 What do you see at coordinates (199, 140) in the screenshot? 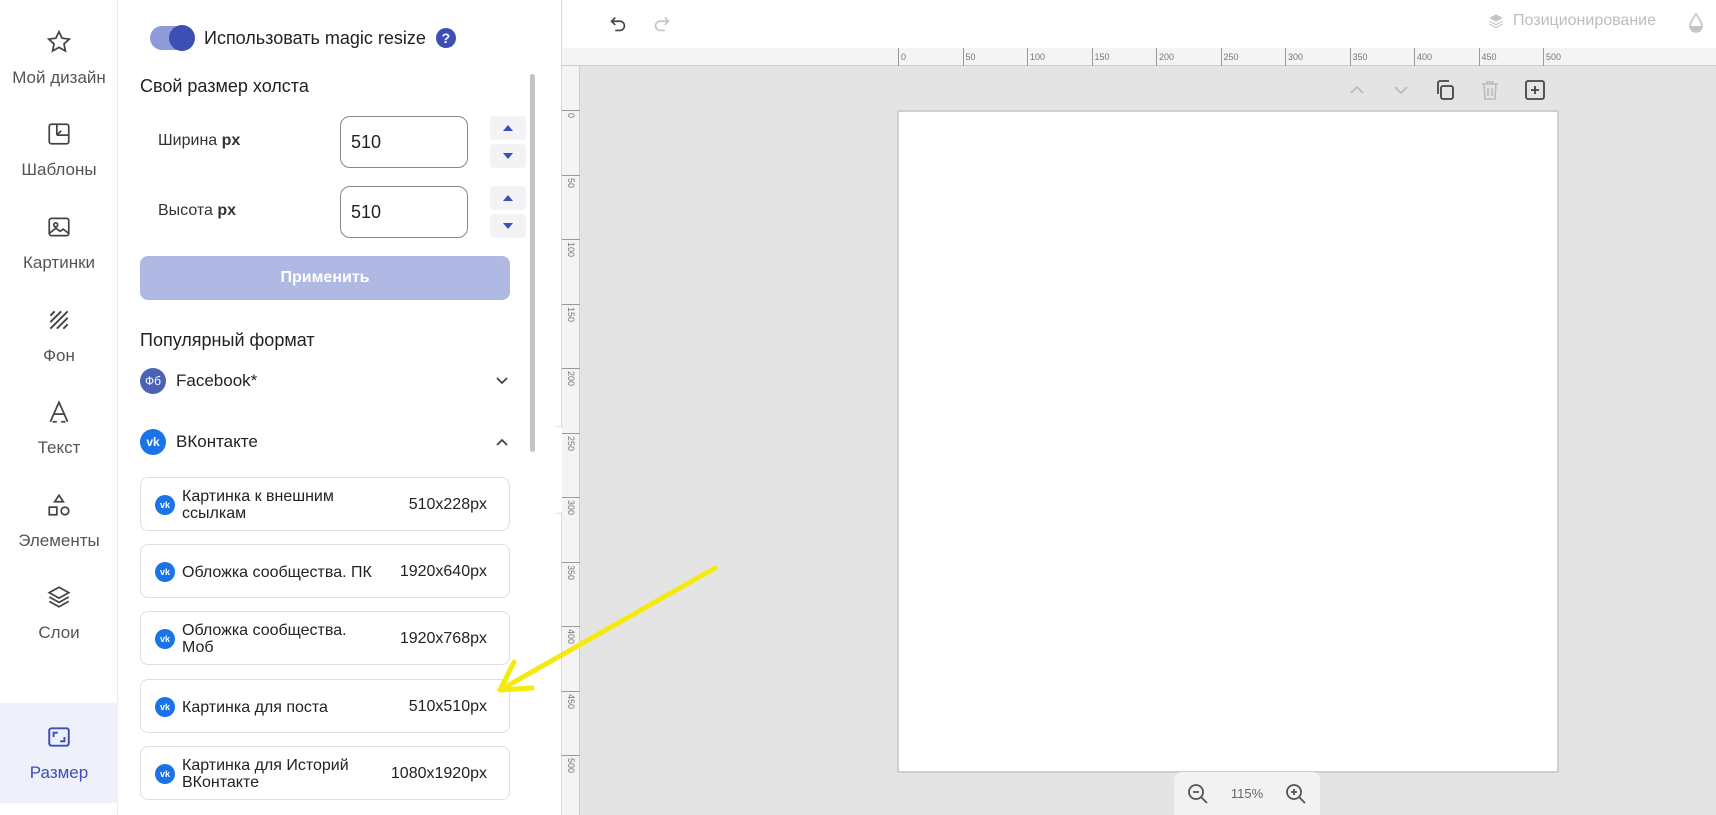
I see `width-label: Ширина px` at bounding box center [199, 140].